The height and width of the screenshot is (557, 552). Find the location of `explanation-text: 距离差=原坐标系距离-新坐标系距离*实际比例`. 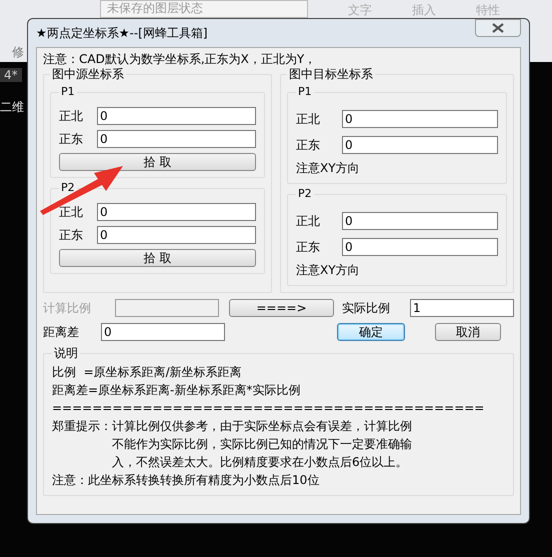

explanation-text: 距离差=原坐标系距离-新坐标系距离*实际比例 is located at coordinates (177, 390).